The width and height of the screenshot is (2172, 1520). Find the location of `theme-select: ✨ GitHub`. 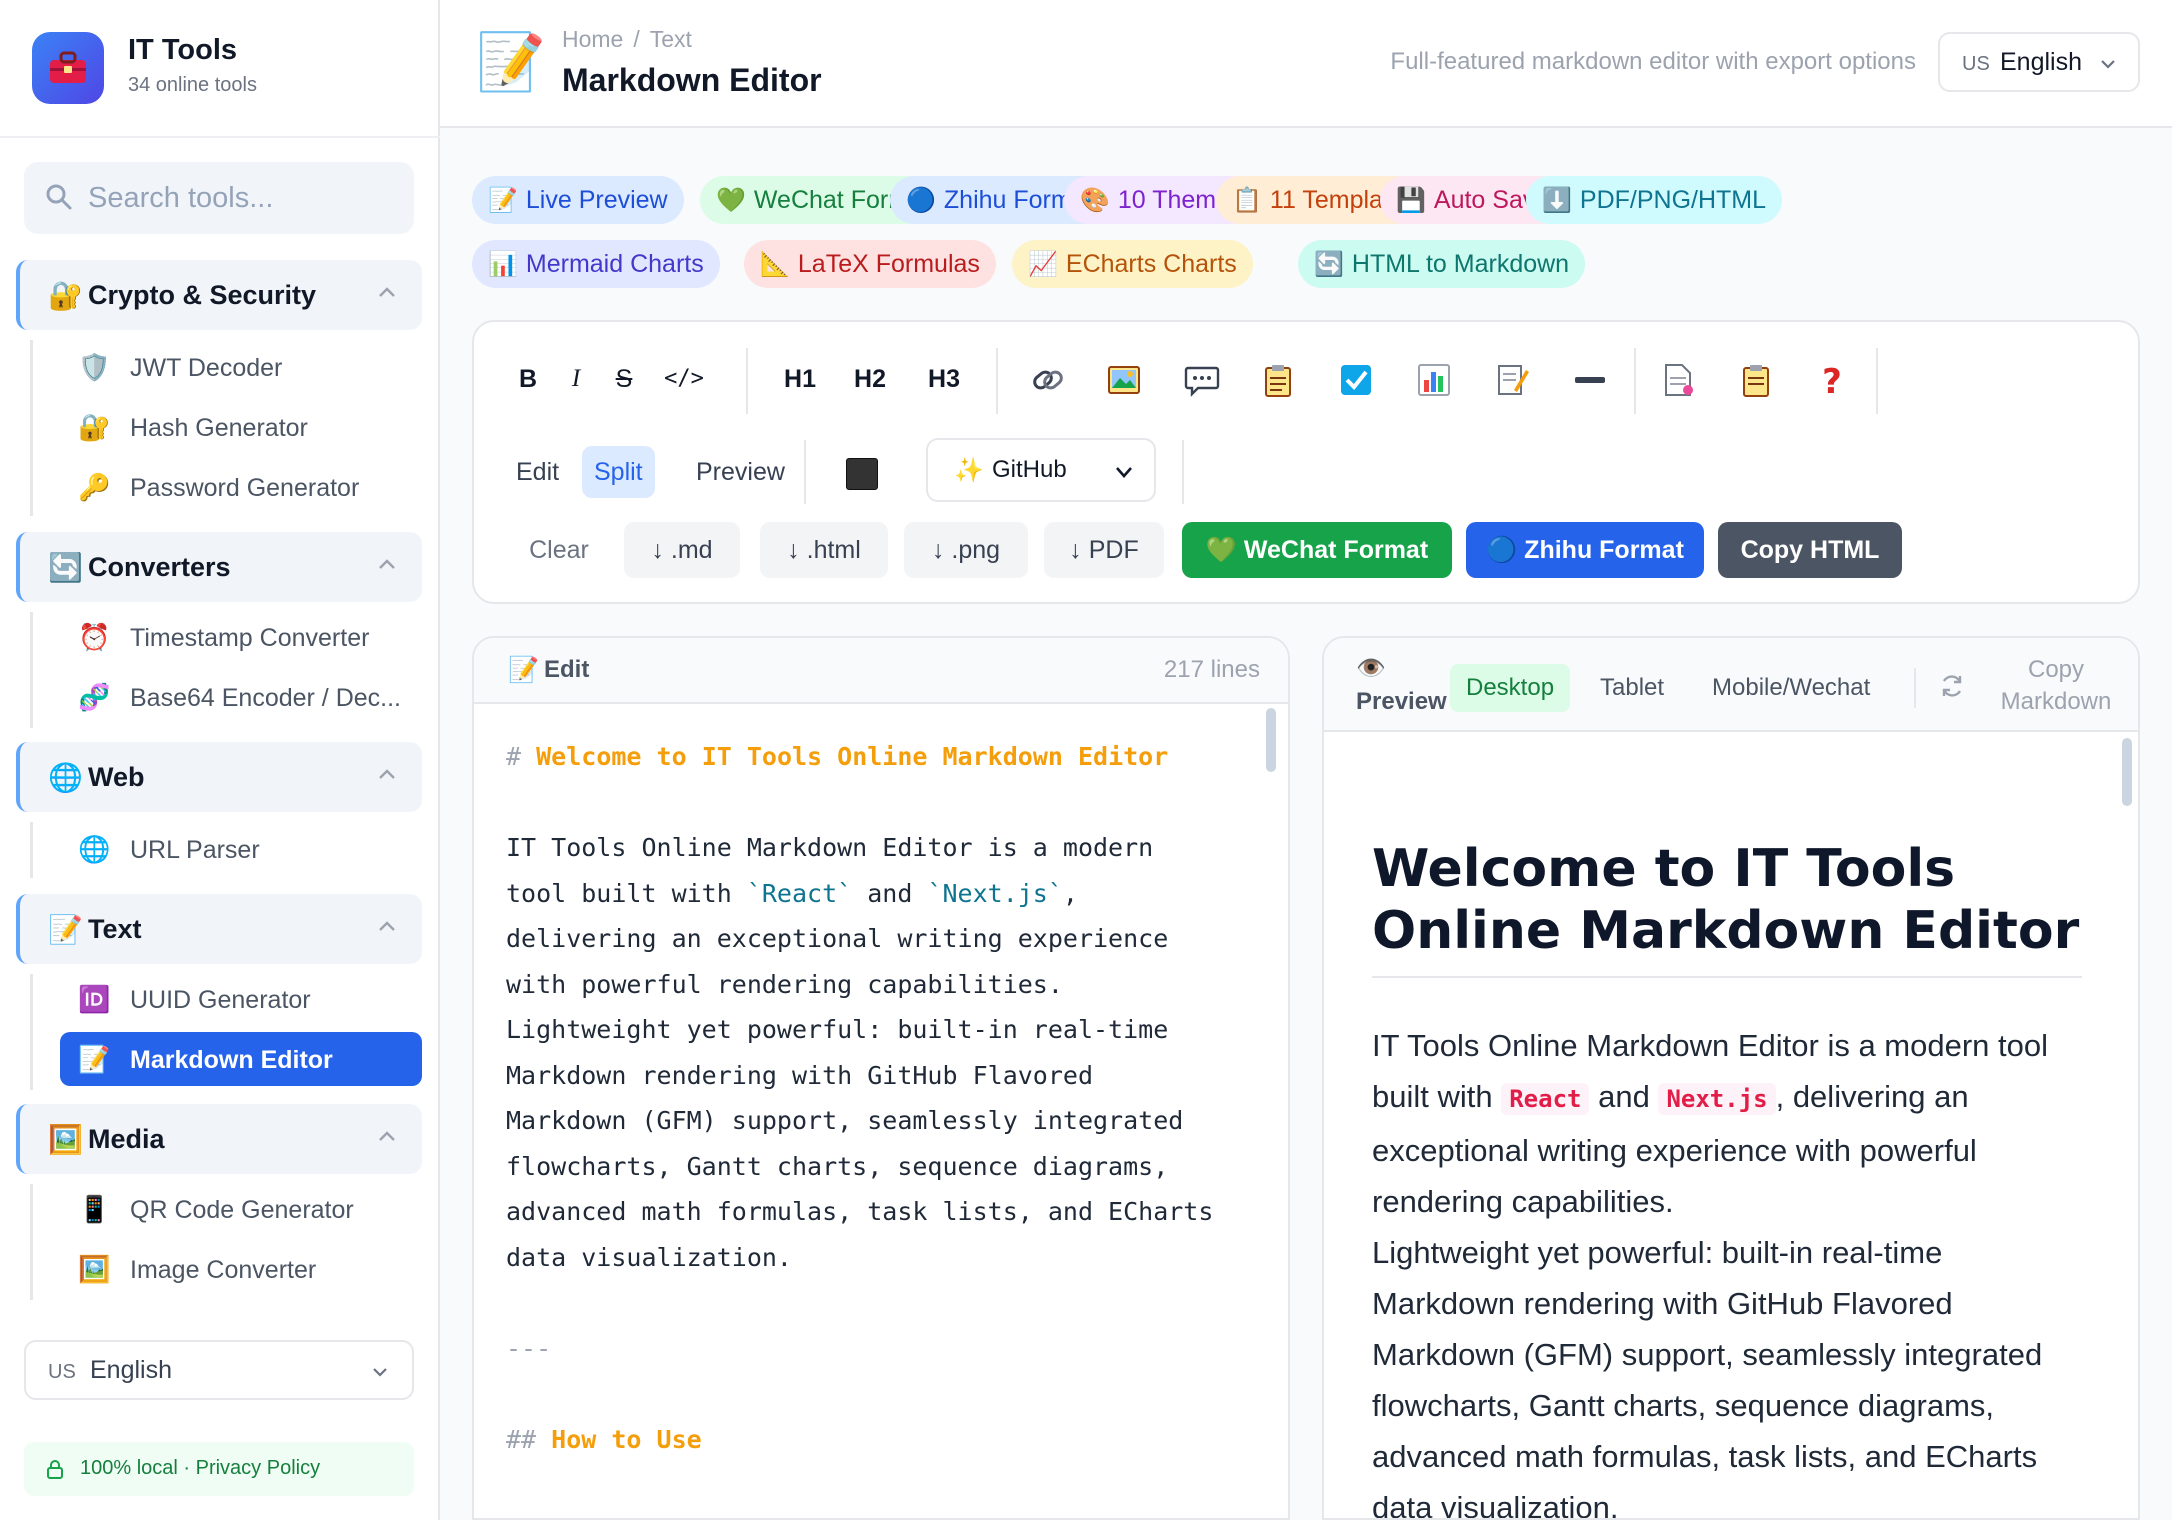

theme-select: ✨ GitHub is located at coordinates (1041, 470).